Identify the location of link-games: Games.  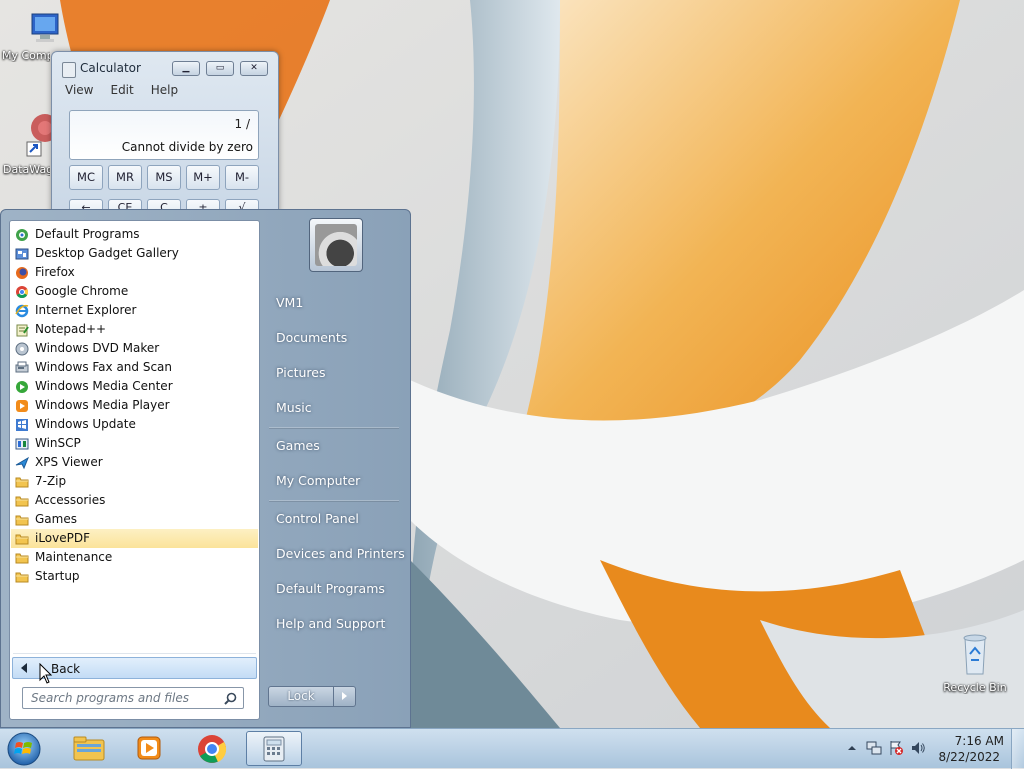
(298, 445).